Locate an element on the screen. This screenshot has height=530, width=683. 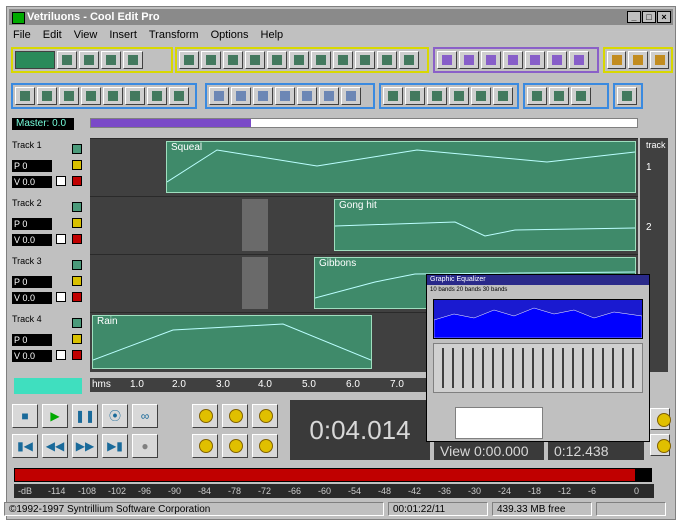
tool-6-button is located at coordinates (135, 96).